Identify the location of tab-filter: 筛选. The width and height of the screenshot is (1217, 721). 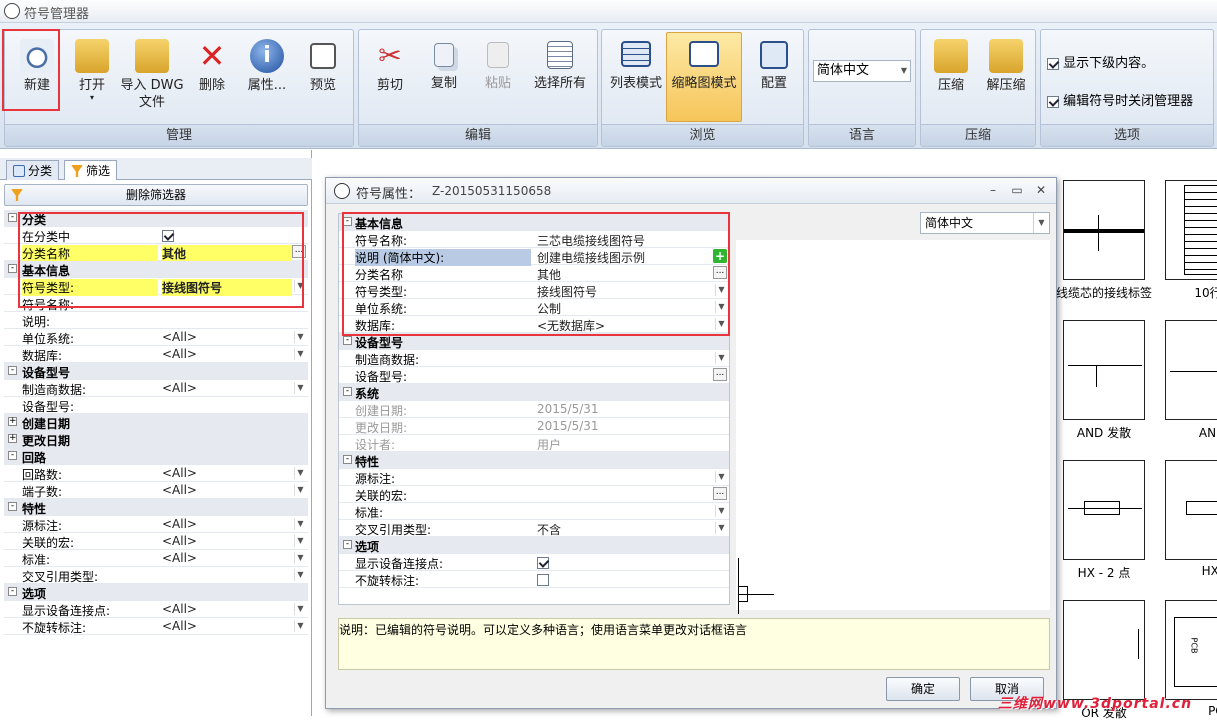
(91, 170).